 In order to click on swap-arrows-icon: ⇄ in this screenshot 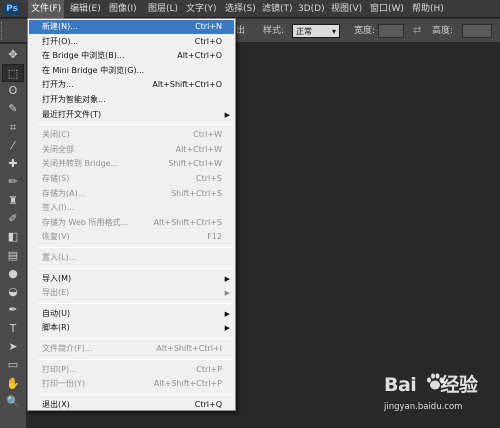, I will do `click(417, 31)`.